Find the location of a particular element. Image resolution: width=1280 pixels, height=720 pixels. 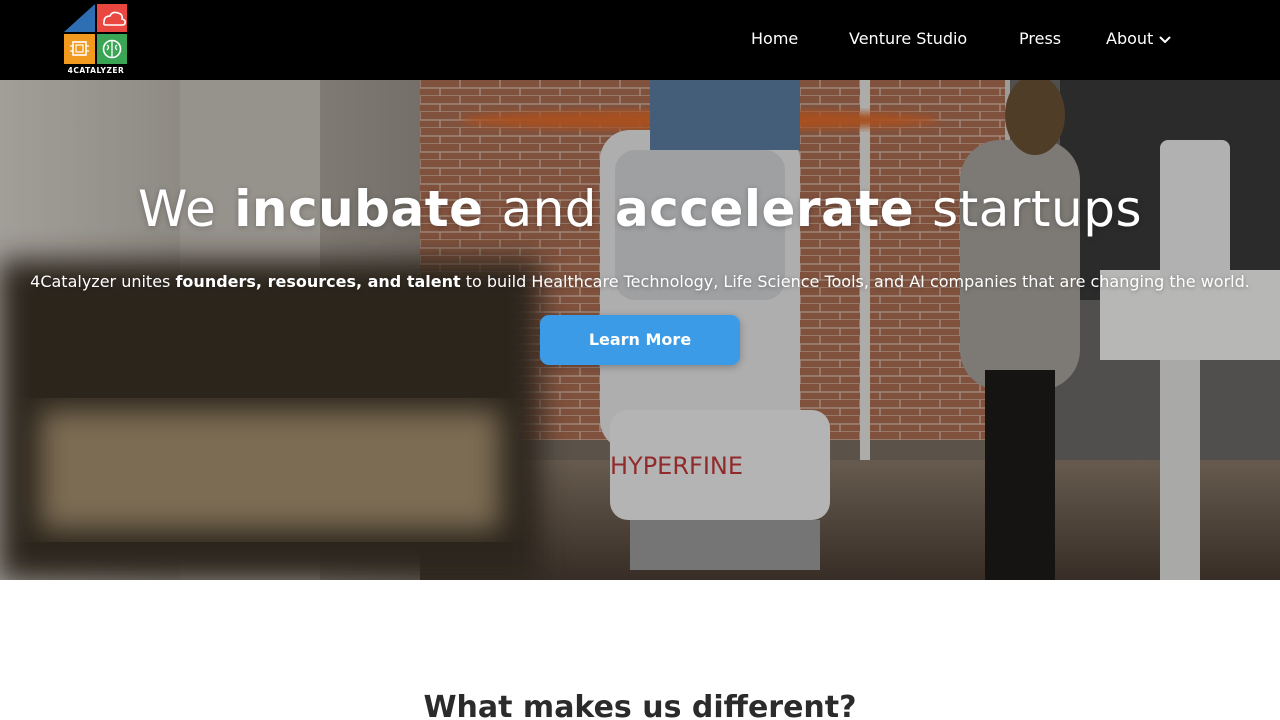

subtitle-lead-text: 4Catalyzer unites is located at coordinates (103, 281).